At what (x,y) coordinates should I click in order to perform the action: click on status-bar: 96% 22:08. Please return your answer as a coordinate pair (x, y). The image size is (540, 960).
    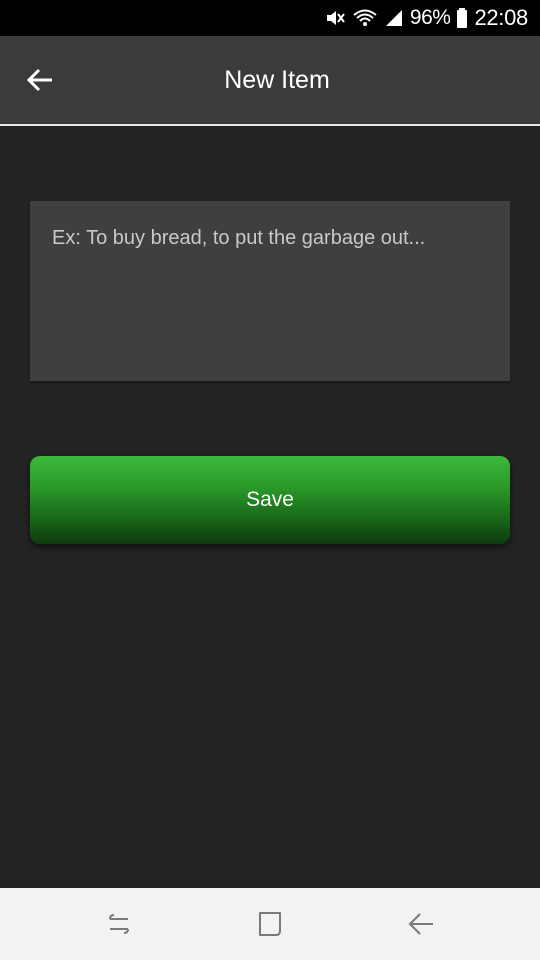
    Looking at the image, I should click on (270, 18).